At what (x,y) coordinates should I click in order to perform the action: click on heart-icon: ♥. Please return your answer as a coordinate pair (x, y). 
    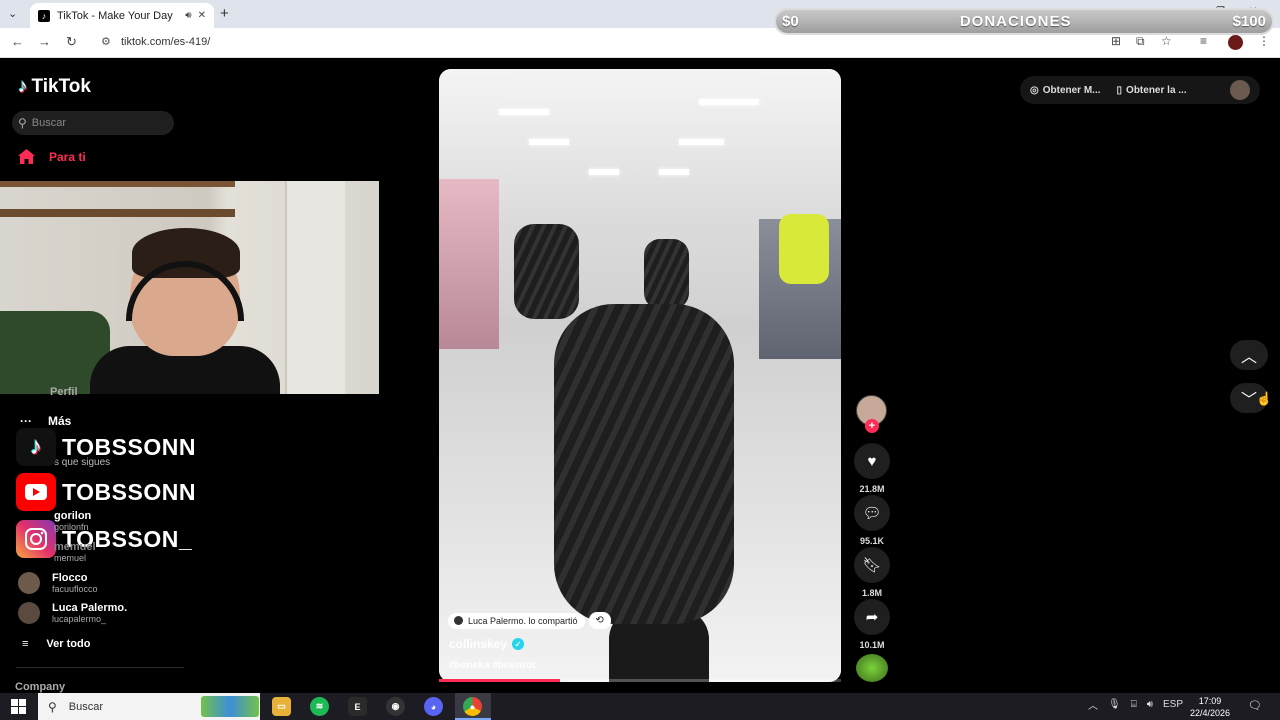
    Looking at the image, I should click on (872, 461).